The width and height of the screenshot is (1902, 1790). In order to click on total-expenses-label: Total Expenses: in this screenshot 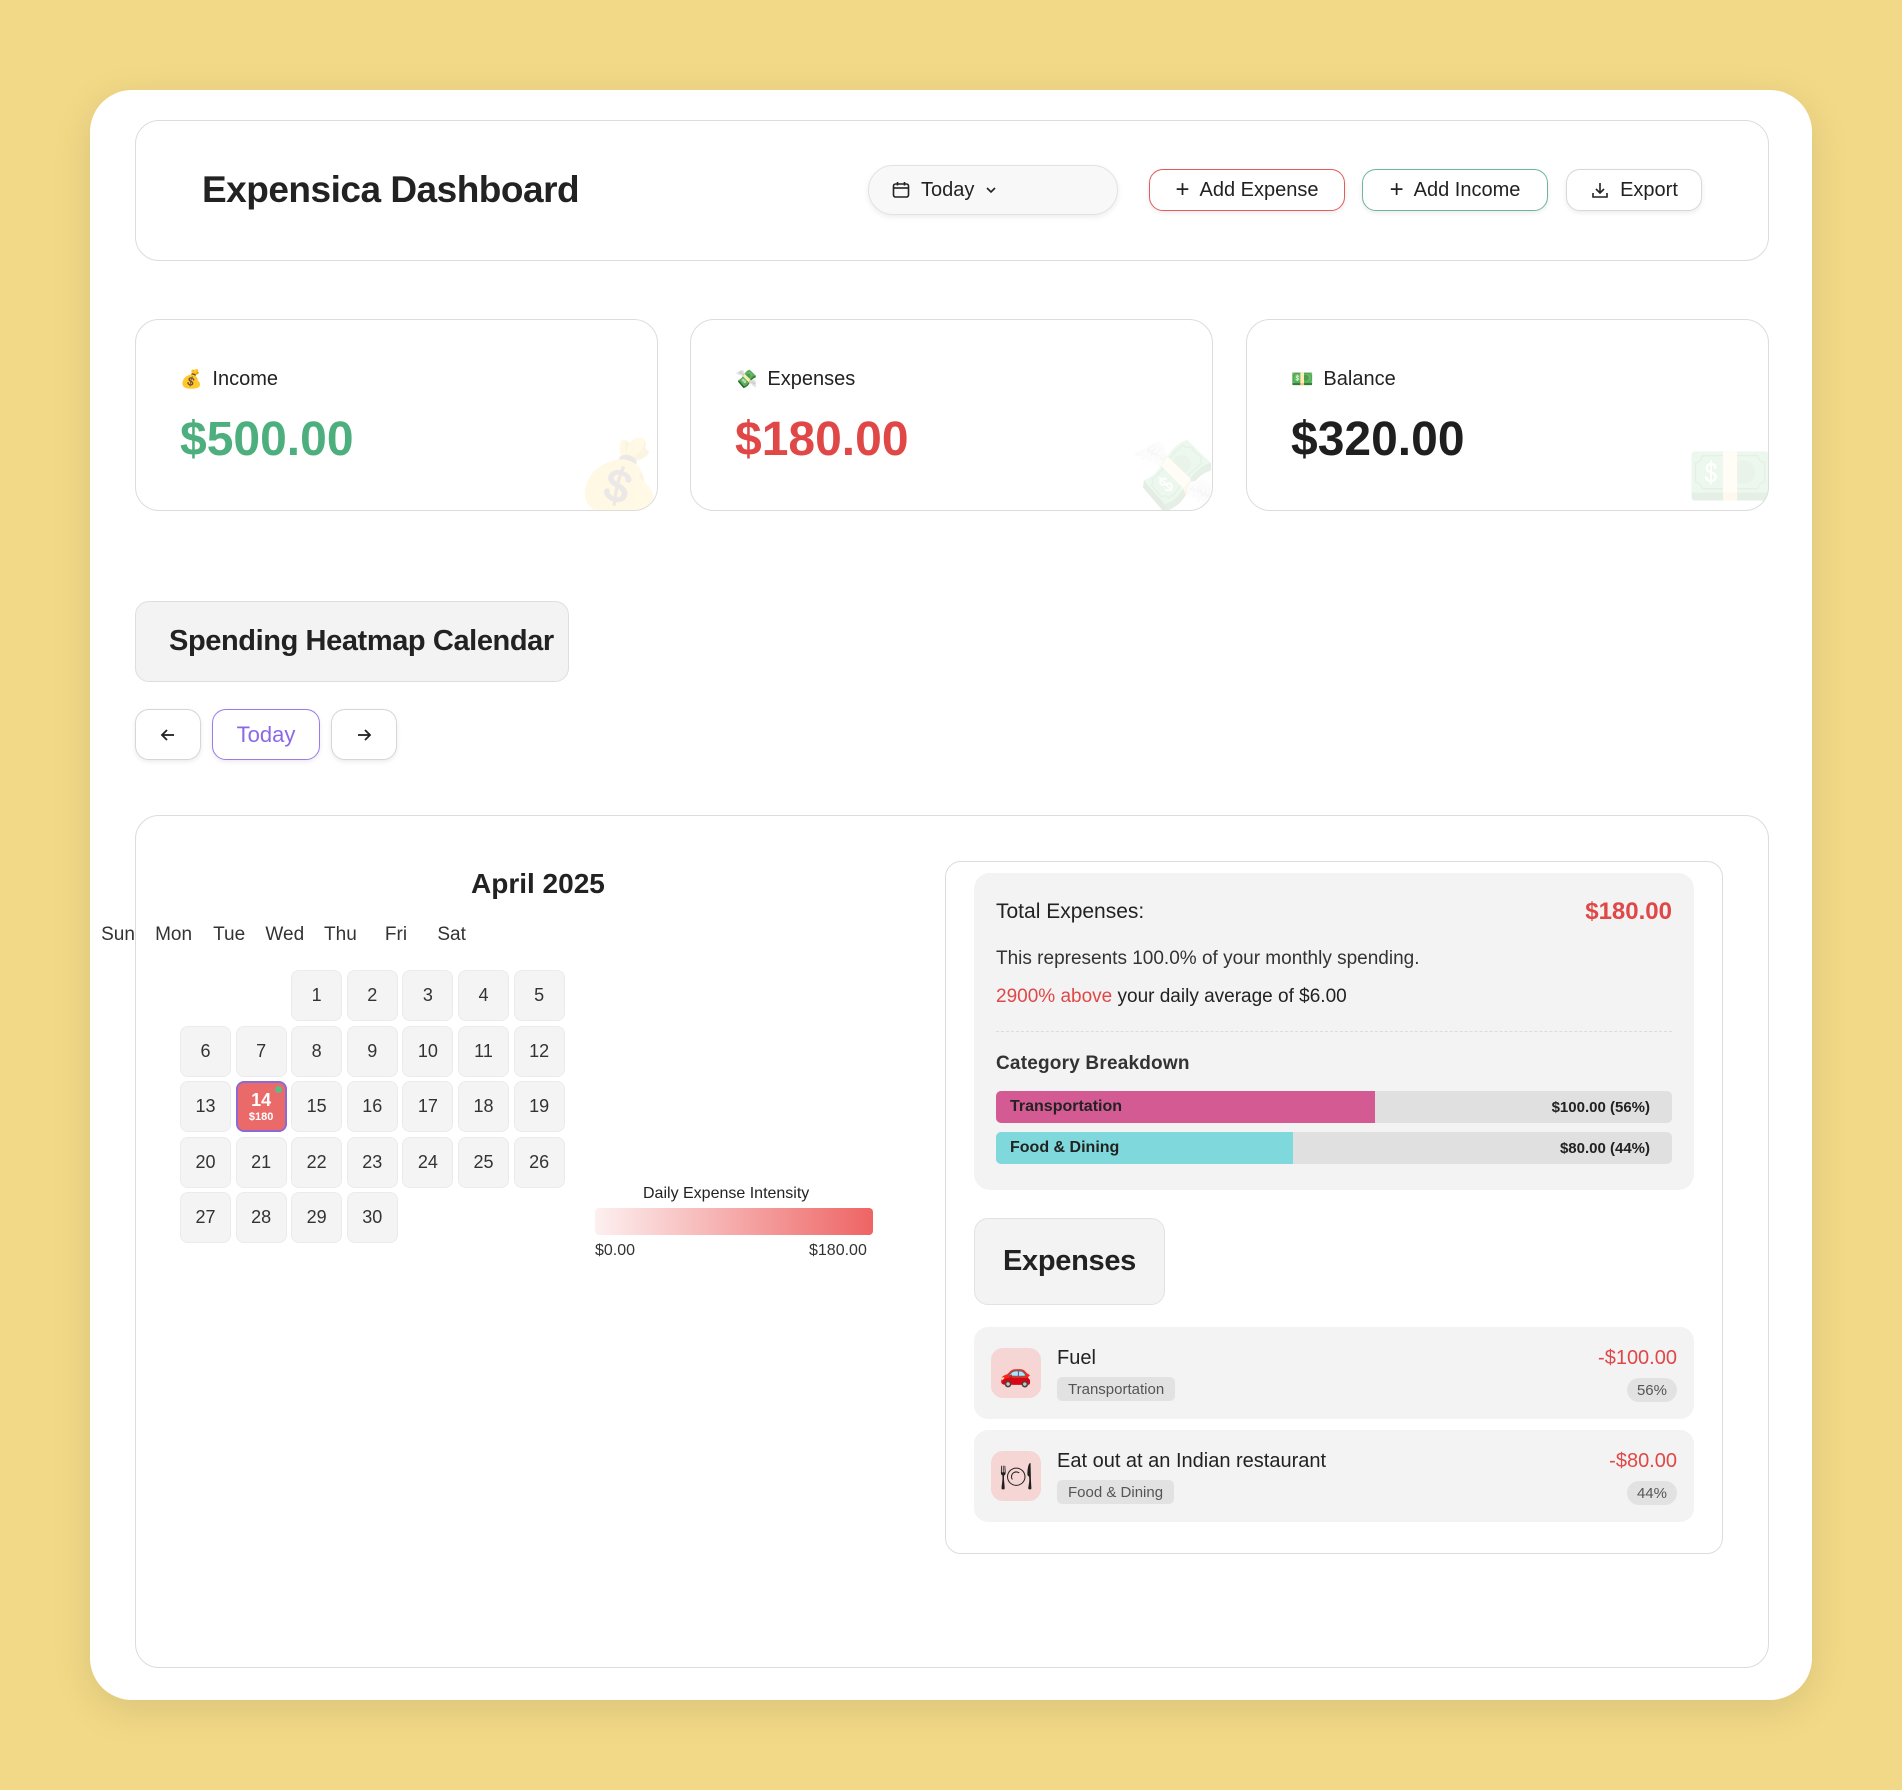, I will do `click(1070, 911)`.